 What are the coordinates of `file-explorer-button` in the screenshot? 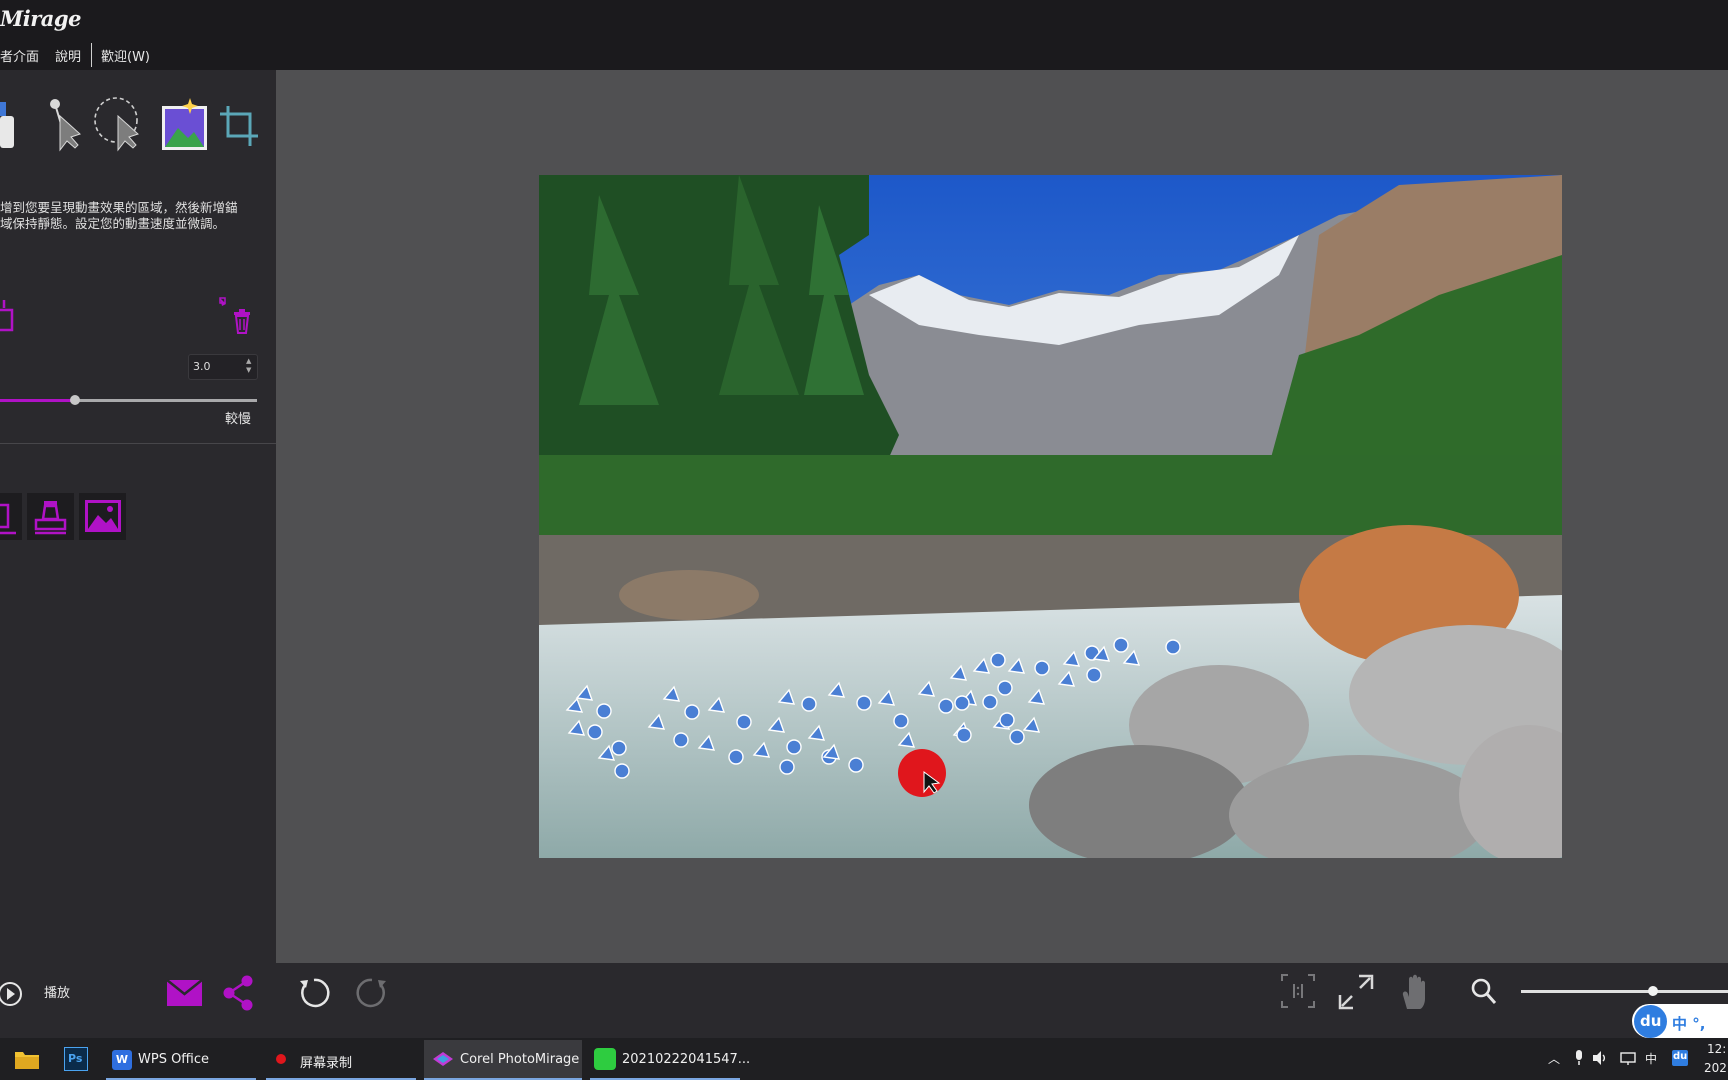 It's located at (27, 1059).